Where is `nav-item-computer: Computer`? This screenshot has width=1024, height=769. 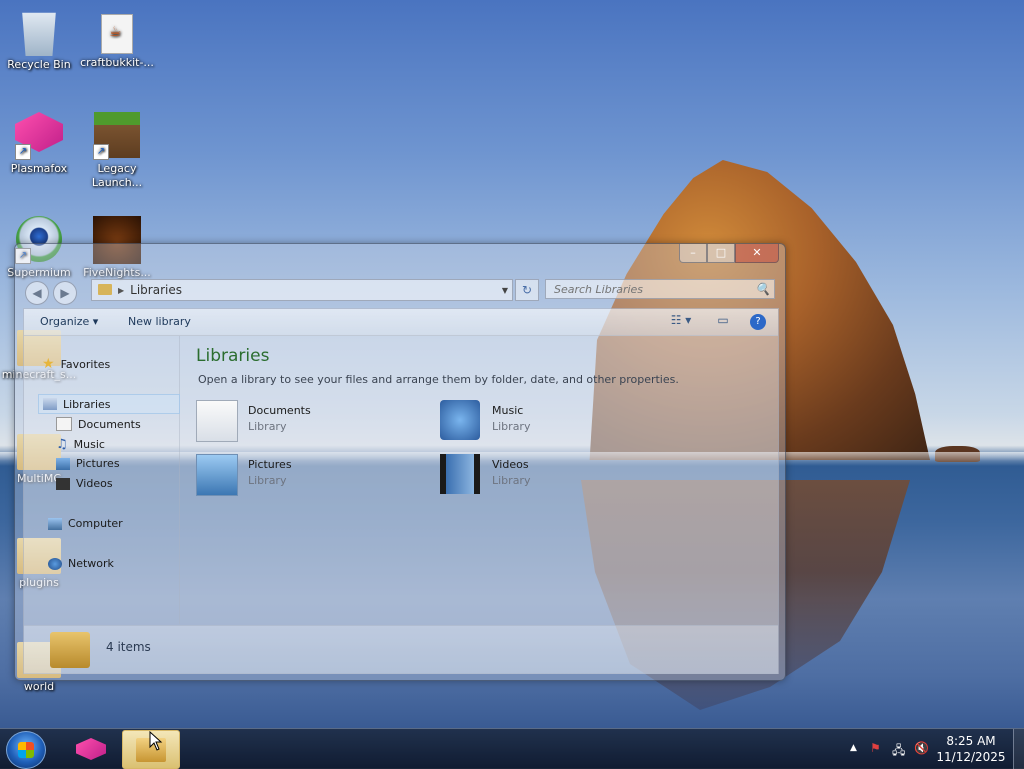
nav-item-computer: Computer is located at coordinates (85, 523).